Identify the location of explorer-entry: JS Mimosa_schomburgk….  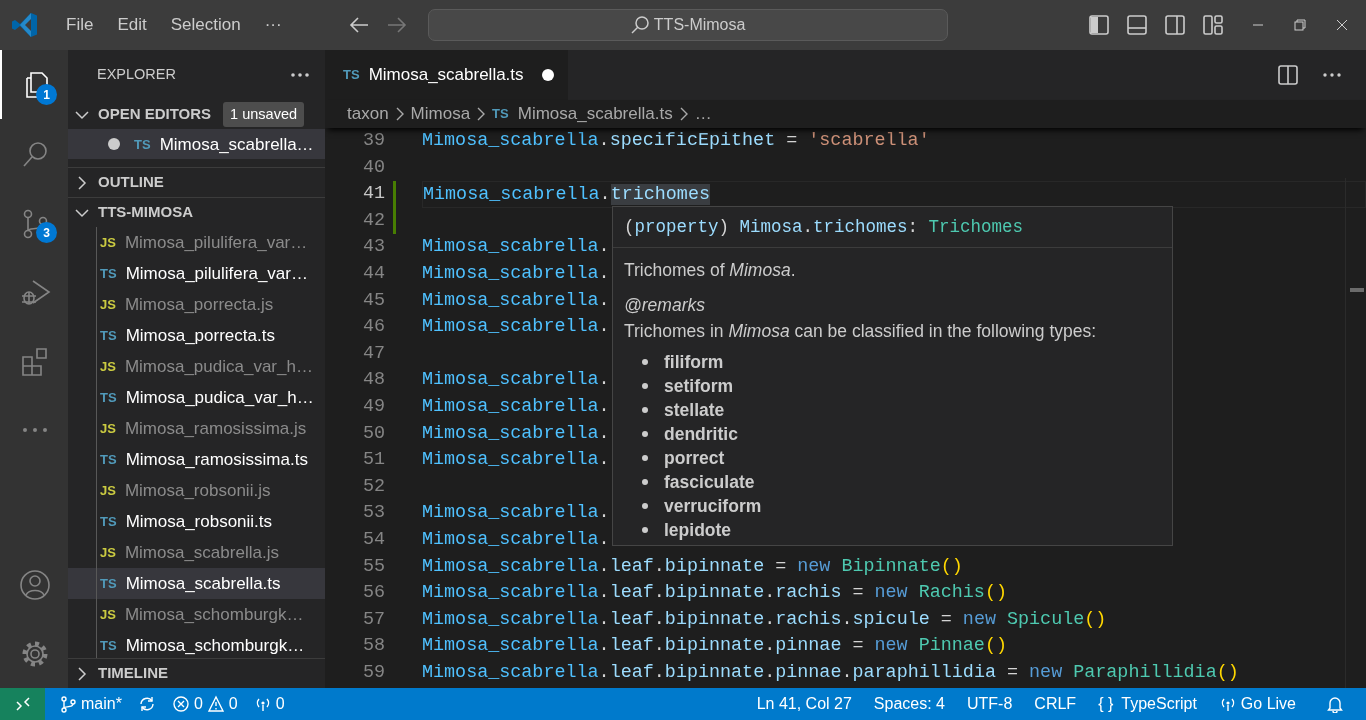
(196, 614).